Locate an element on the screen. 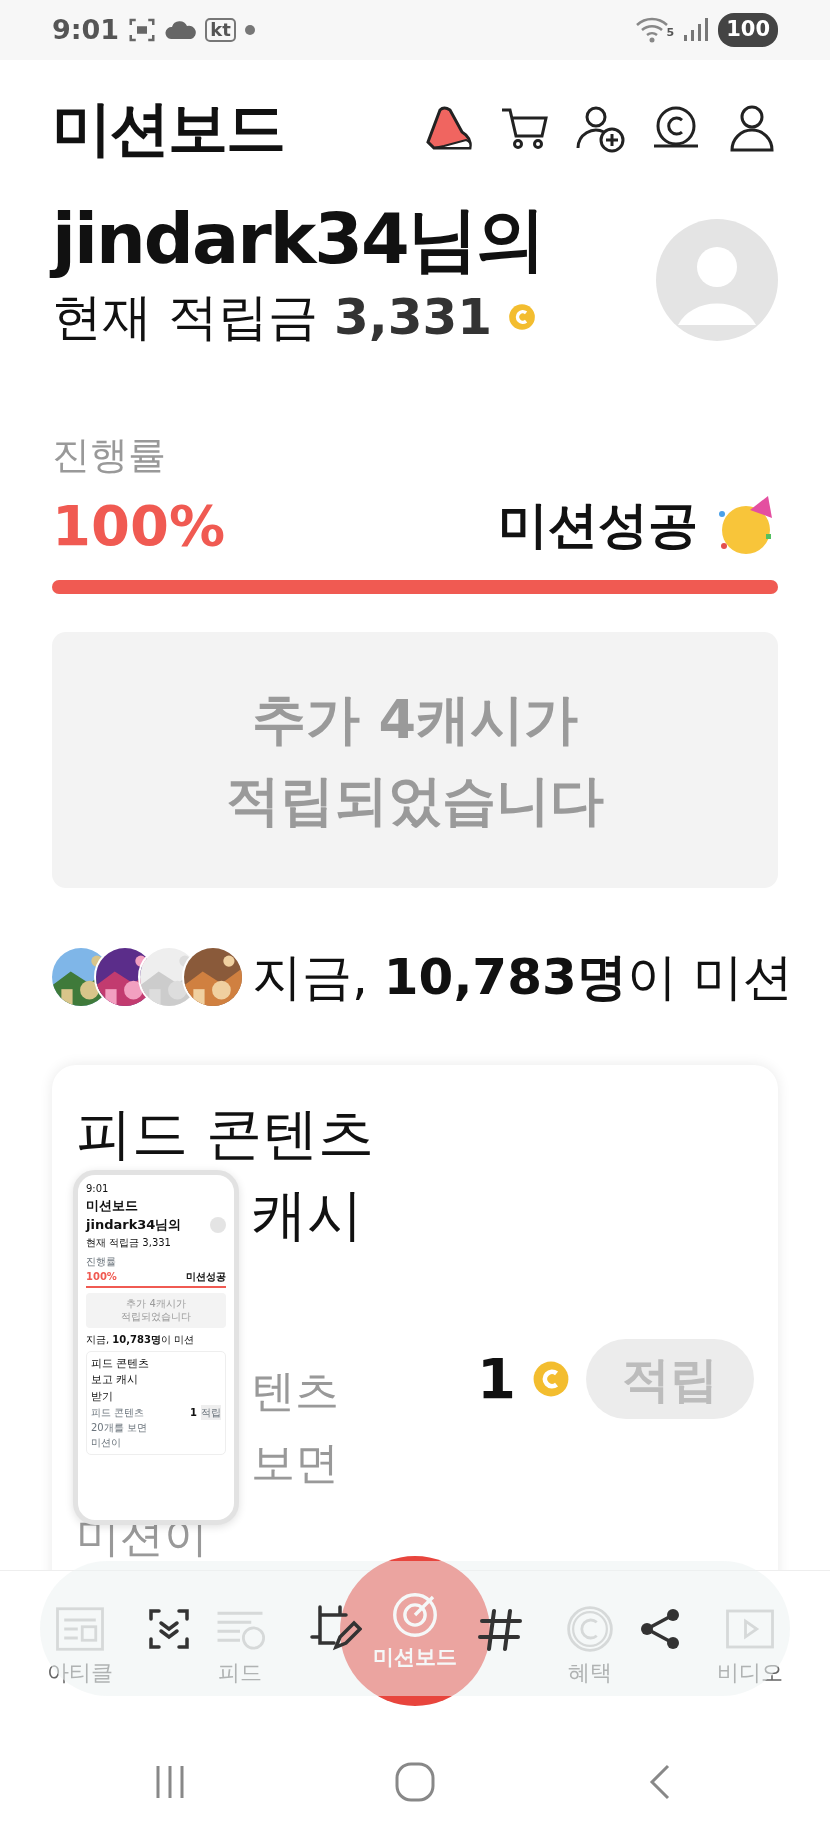 This screenshot has height=1844, width=830. balance-label: 현재 적립금 is located at coordinates (185, 317).